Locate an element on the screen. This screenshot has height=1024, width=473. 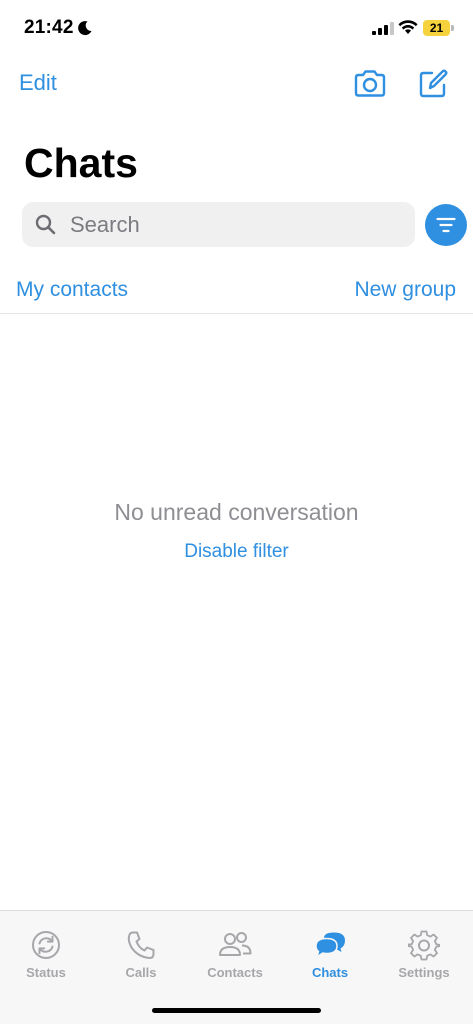
cellular-signal-icon is located at coordinates (383, 28).